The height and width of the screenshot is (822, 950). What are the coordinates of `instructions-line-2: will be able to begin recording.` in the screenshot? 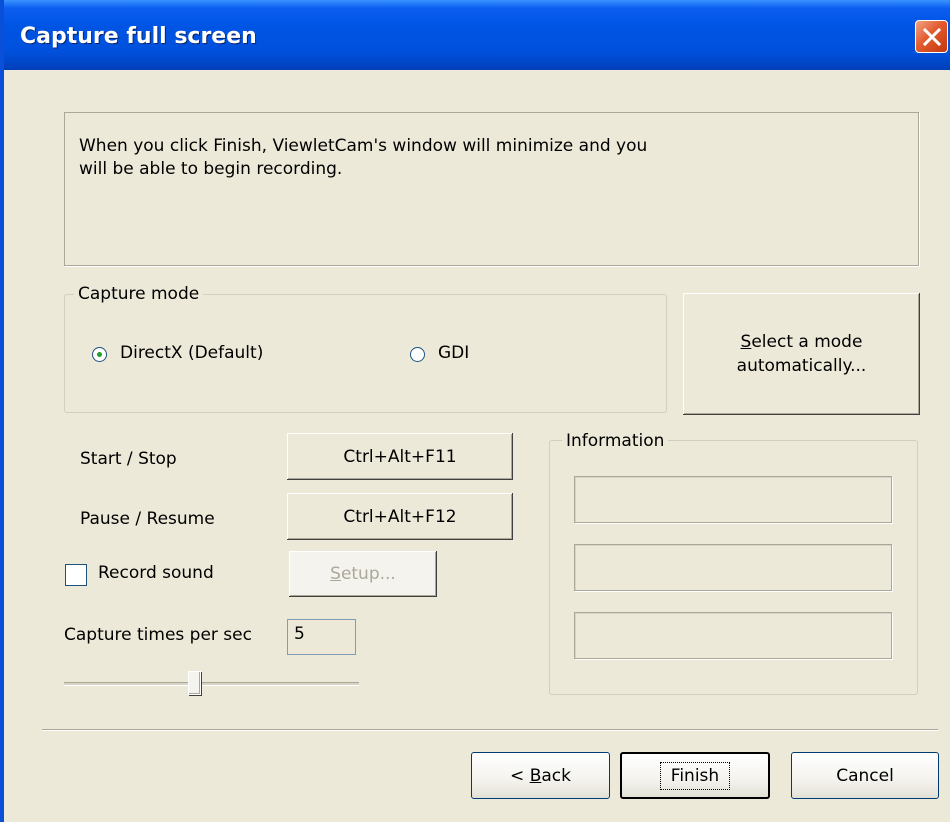 It's located at (211, 169).